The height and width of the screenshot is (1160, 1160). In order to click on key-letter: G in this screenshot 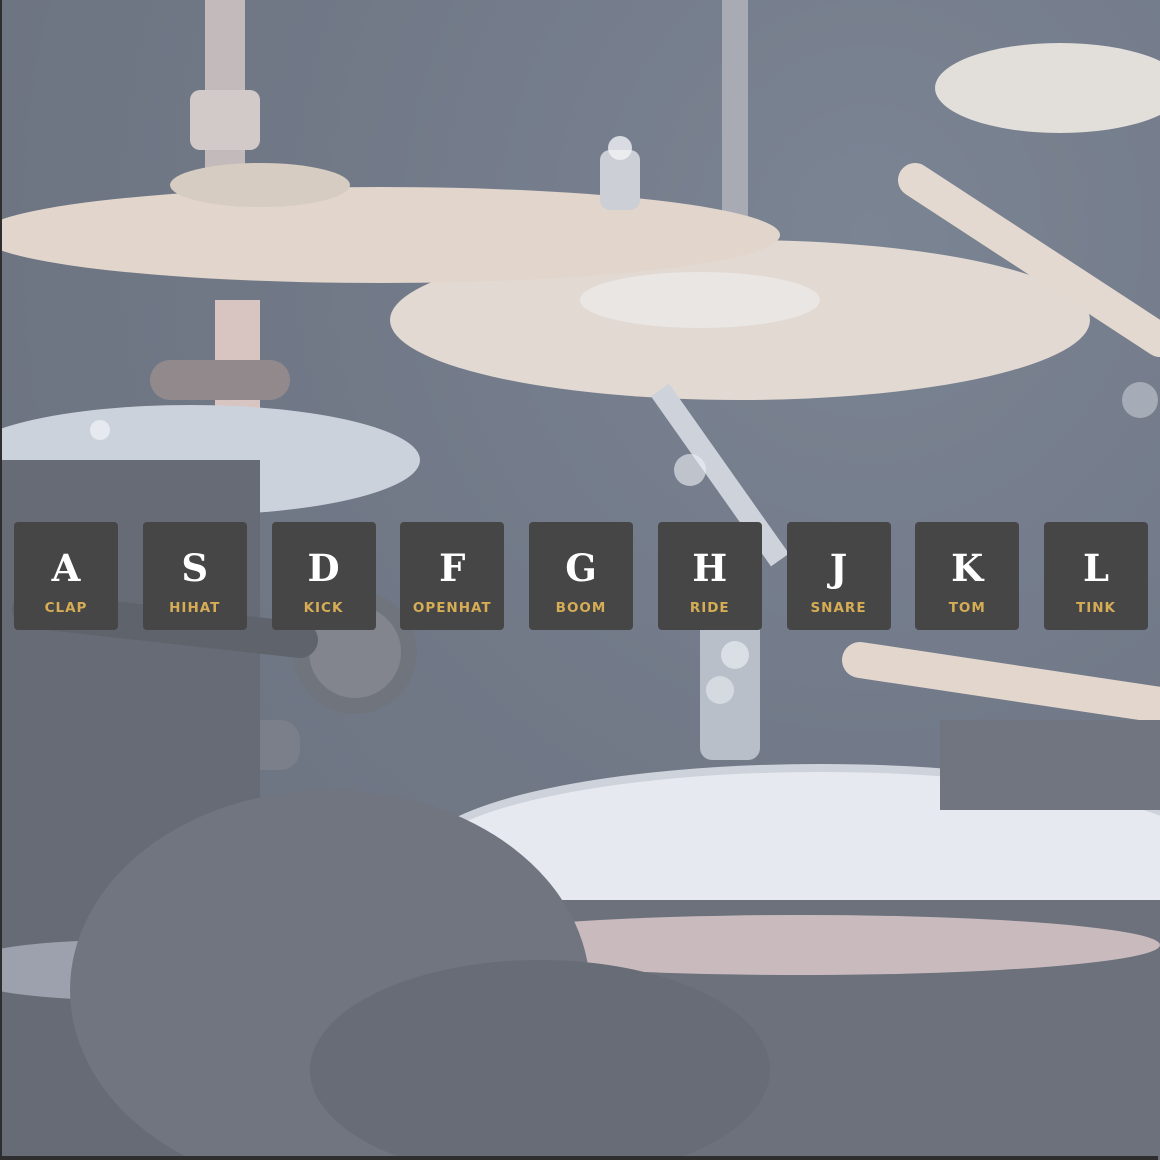, I will do `click(581, 568)`.